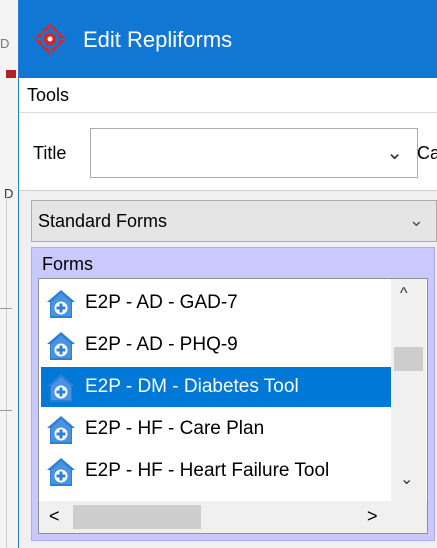  Describe the element at coordinates (137, 517) in the screenshot. I see `horizontal-scroll-thumb` at that location.